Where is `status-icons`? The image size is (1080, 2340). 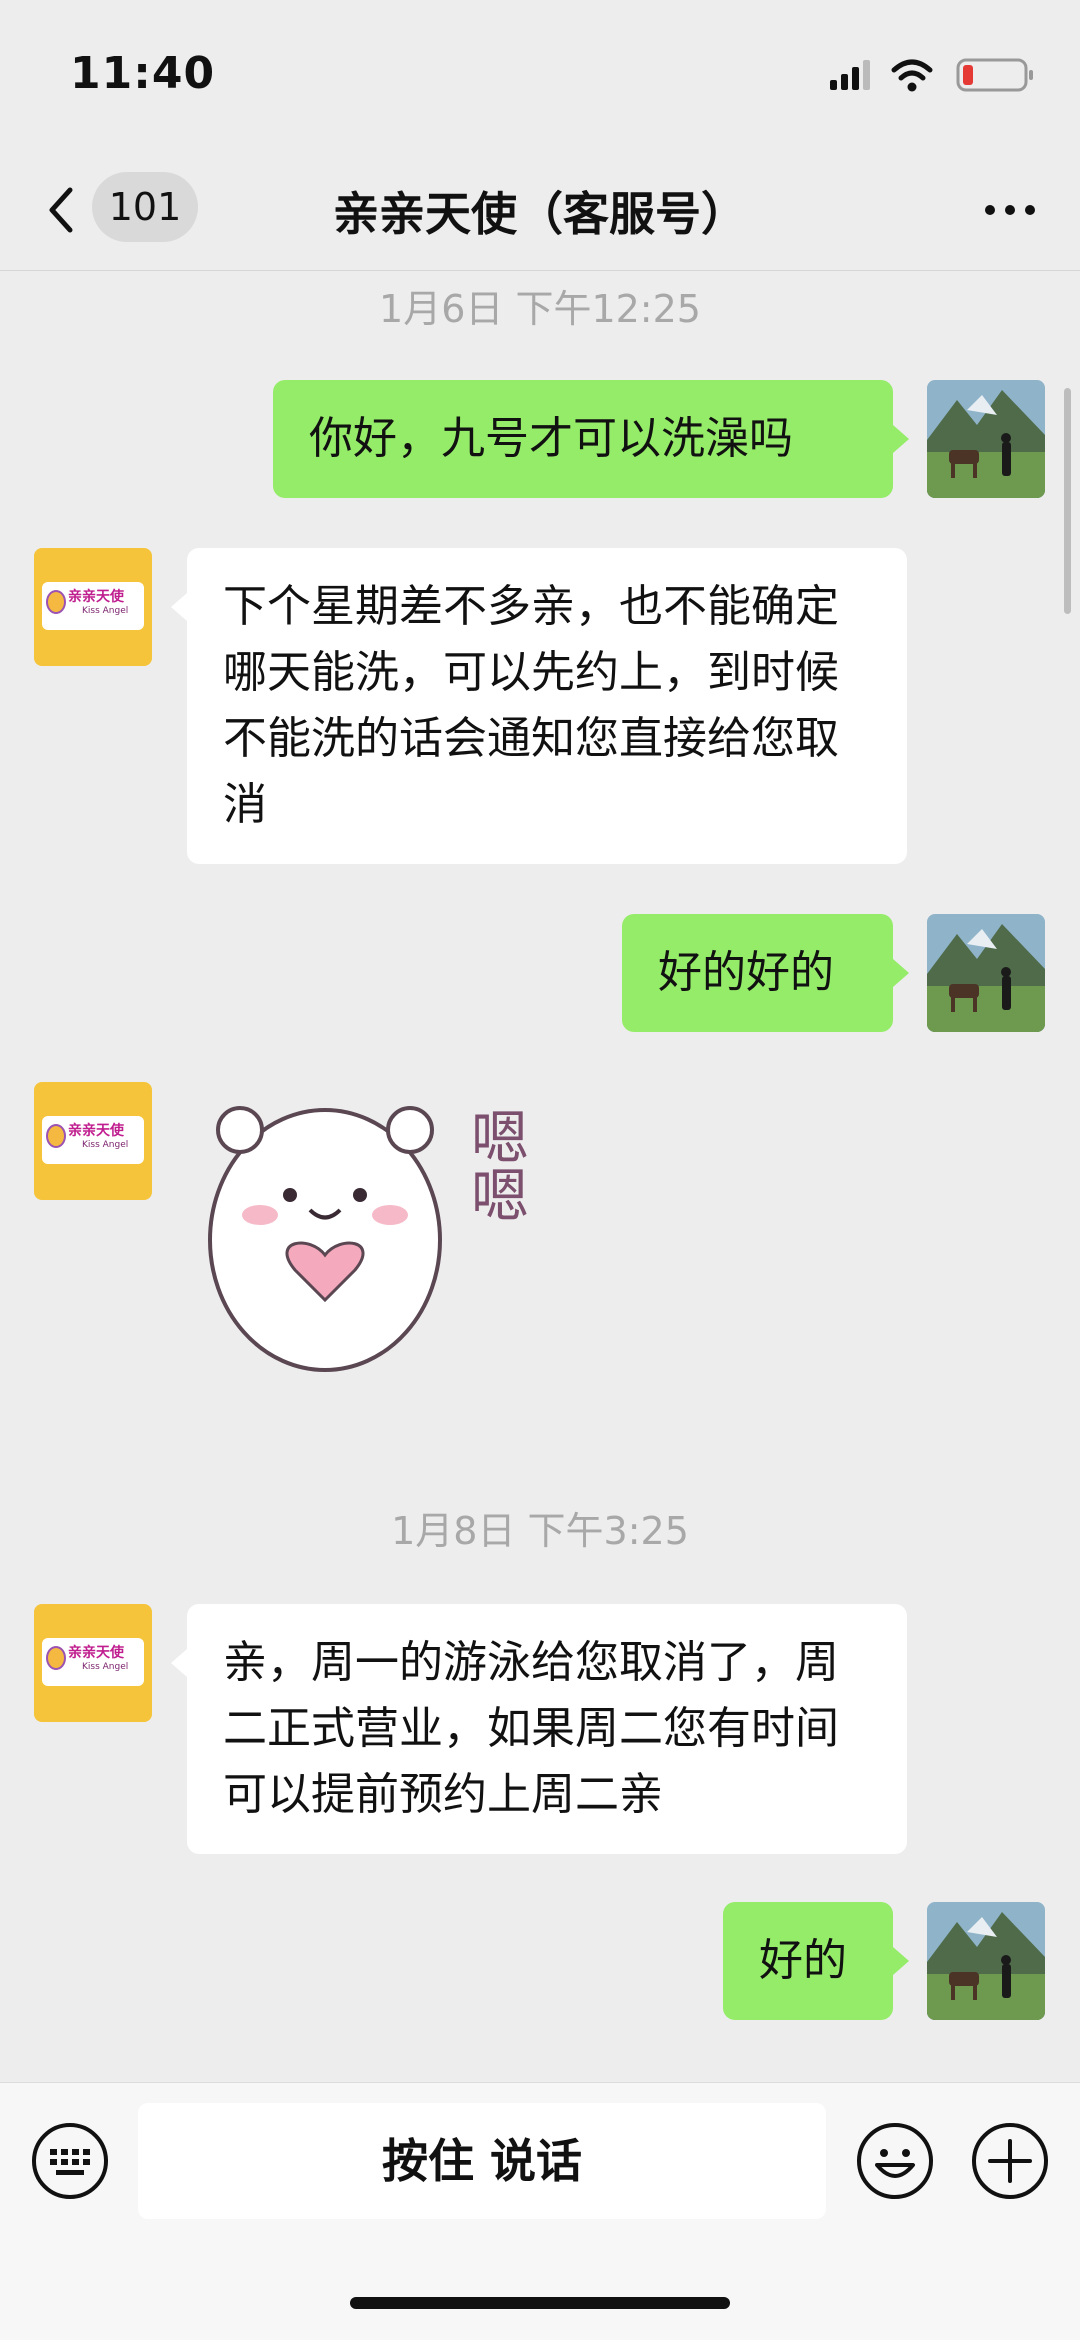
status-icons is located at coordinates (931, 75).